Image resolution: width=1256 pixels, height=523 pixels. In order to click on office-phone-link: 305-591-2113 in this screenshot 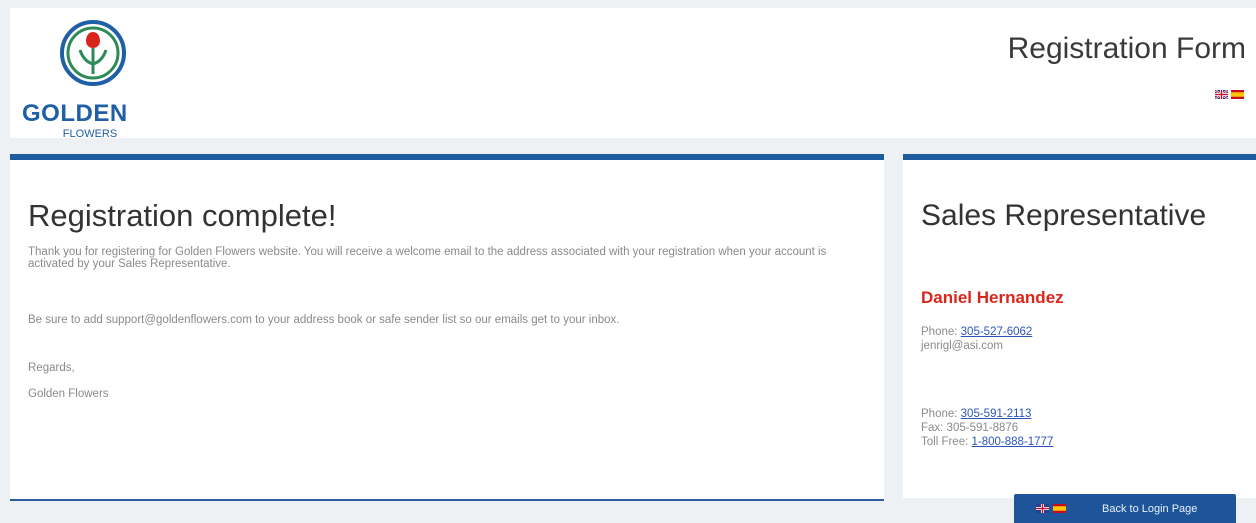, I will do `click(996, 414)`.